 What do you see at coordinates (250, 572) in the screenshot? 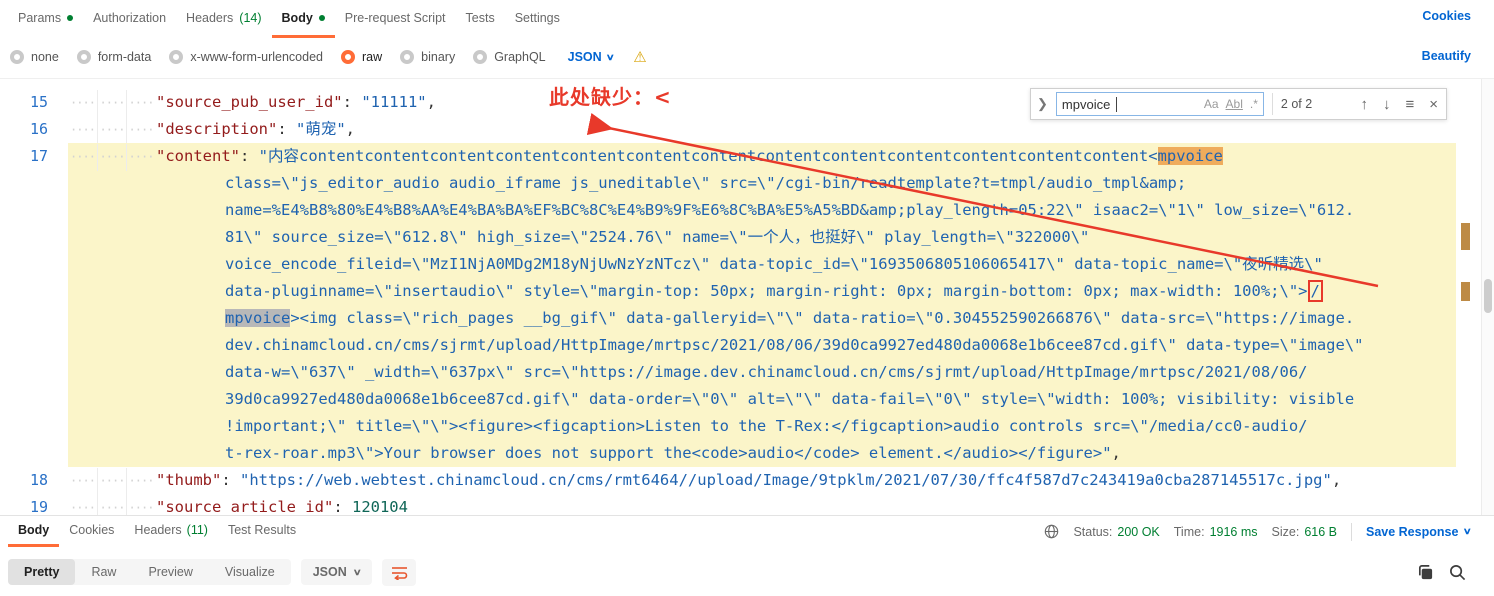
I see `view-tab-visualize: Visualize` at bounding box center [250, 572].